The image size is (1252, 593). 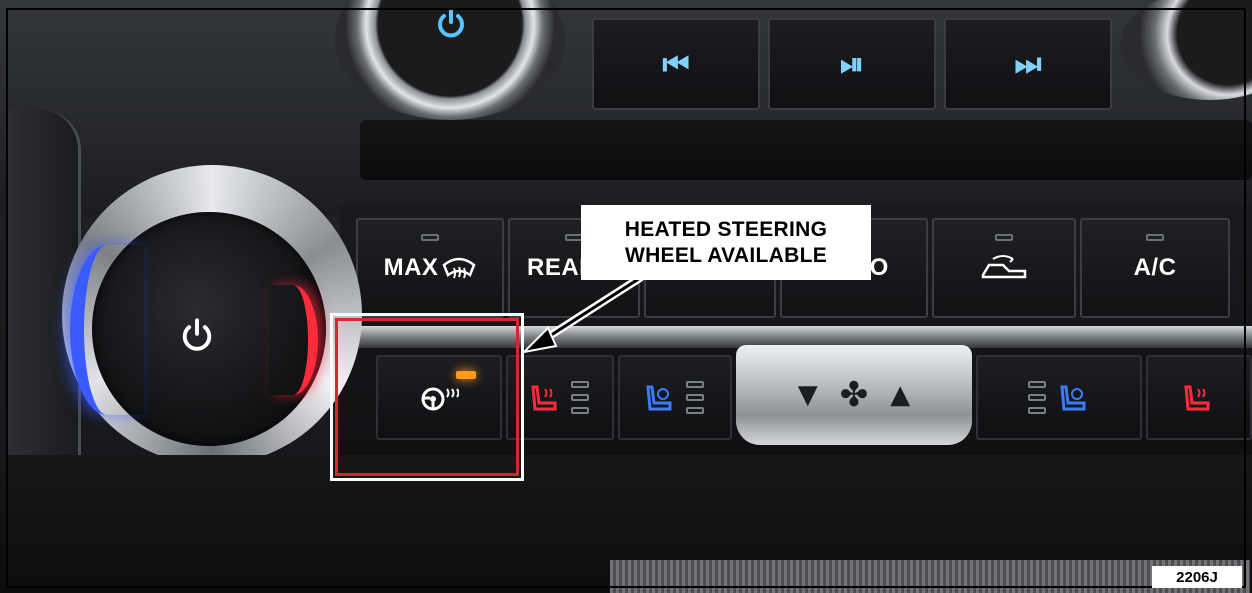 What do you see at coordinates (726, 229) in the screenshot?
I see `callout-line-1: HEATED STEERING` at bounding box center [726, 229].